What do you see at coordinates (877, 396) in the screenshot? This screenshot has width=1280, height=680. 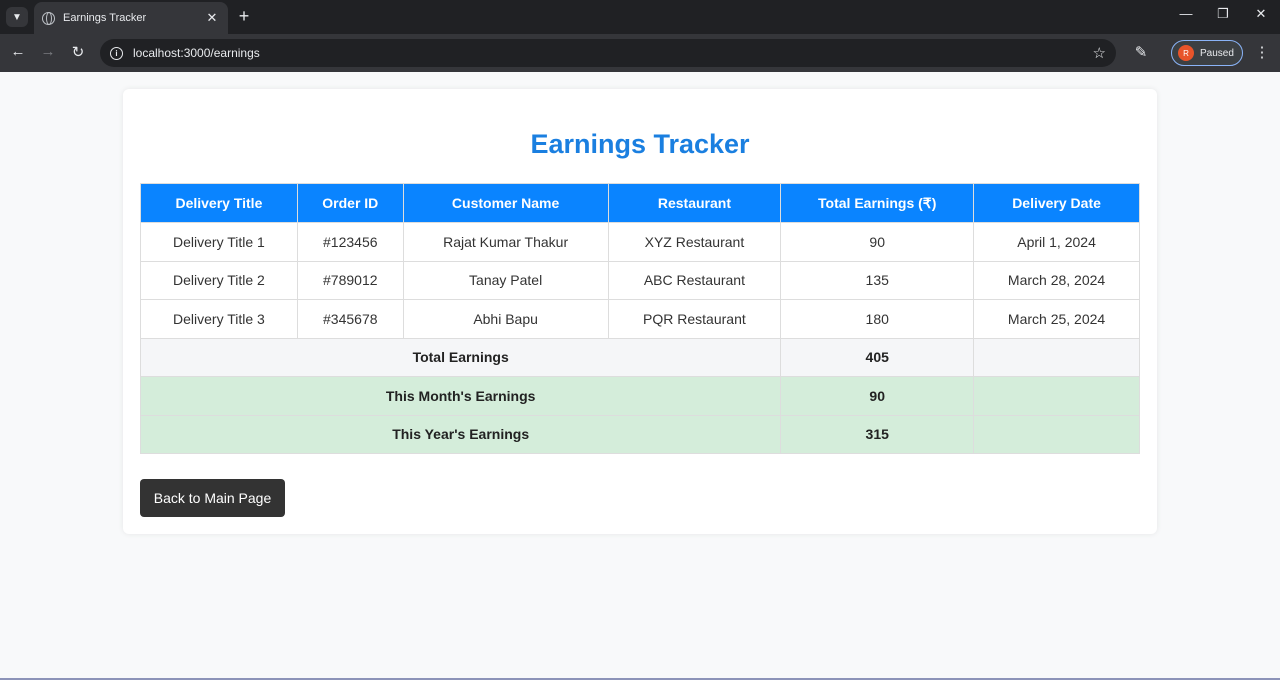 I see `month-earnings-value: 90` at bounding box center [877, 396].